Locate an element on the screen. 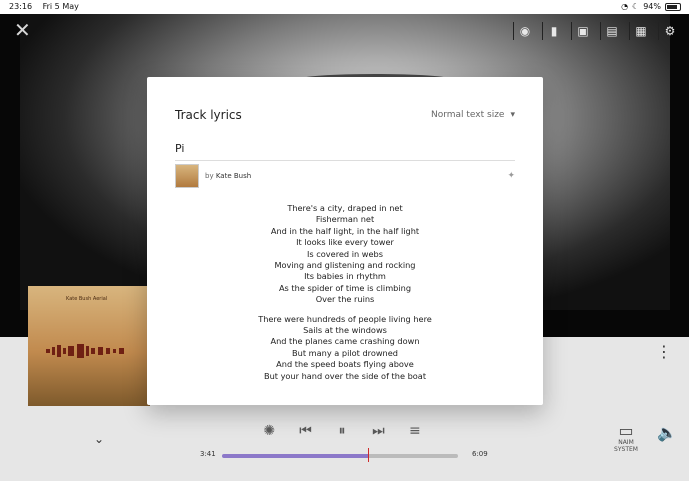 The height and width of the screenshot is (481, 689). lyric-line: But many a pilot drowned is located at coordinates (345, 352).